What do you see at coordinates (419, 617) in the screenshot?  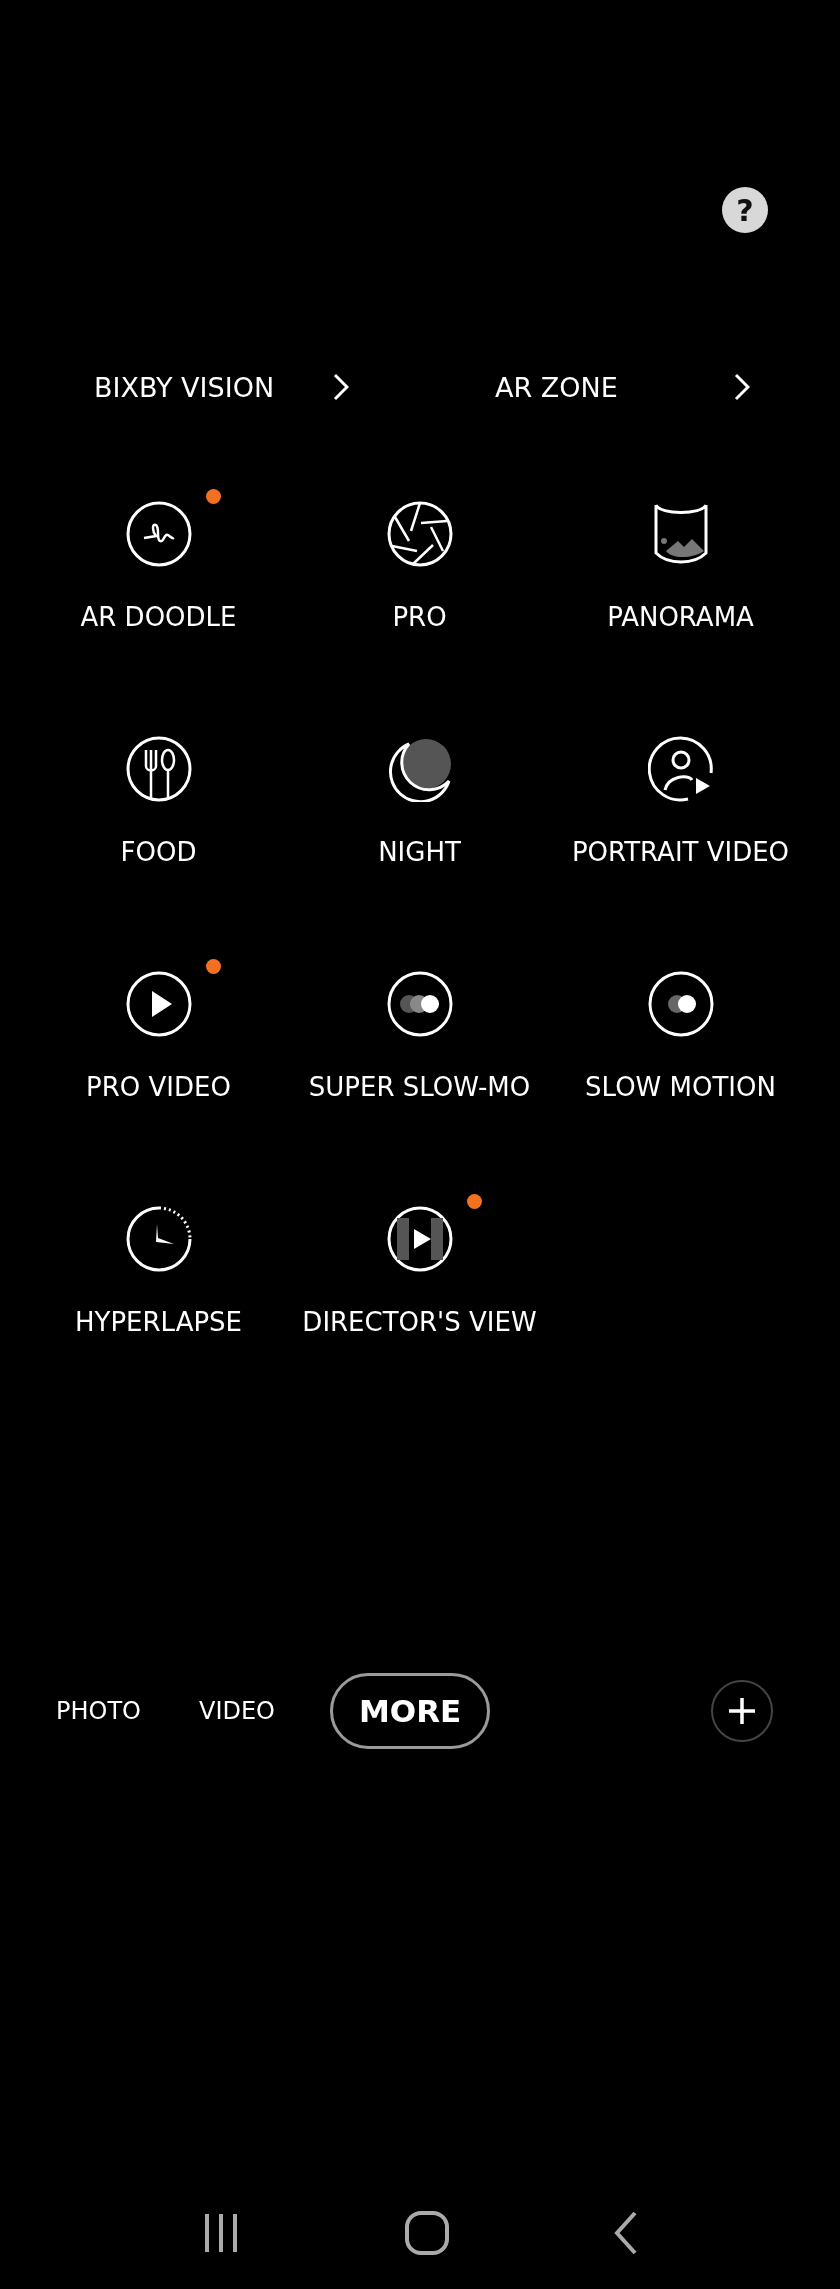 I see `mode-label: PRO` at bounding box center [419, 617].